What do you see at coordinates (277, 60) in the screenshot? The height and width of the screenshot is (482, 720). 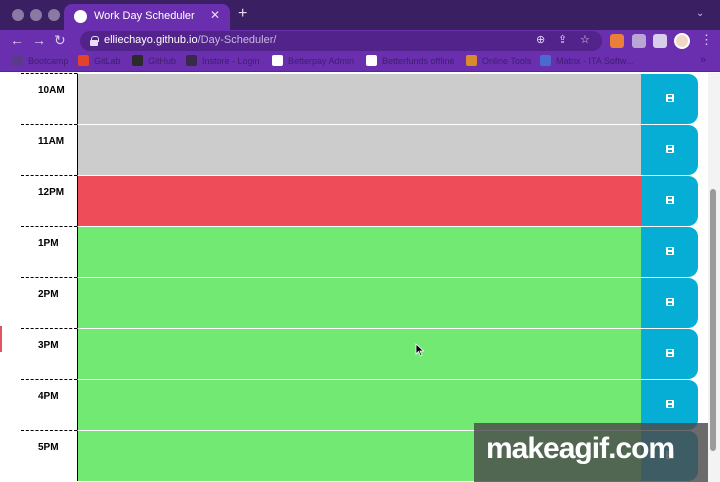 I see `checkmark-icon` at bounding box center [277, 60].